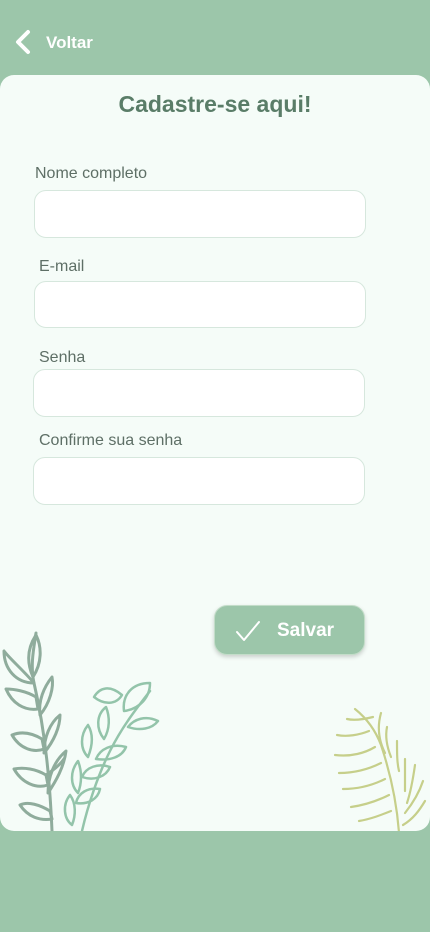 The width and height of the screenshot is (430, 932). Describe the element at coordinates (200, 304) in the screenshot. I see `email-field` at that location.